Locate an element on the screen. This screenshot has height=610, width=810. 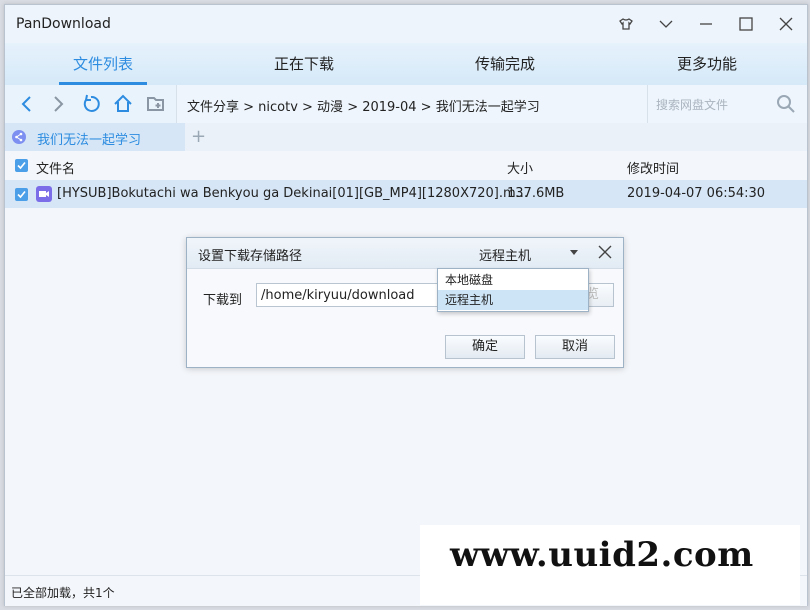
toolbar: 文件分享 > nicotv > 动漫 > 2019-04 > 我们无法一起学习 is located at coordinates (406, 104).